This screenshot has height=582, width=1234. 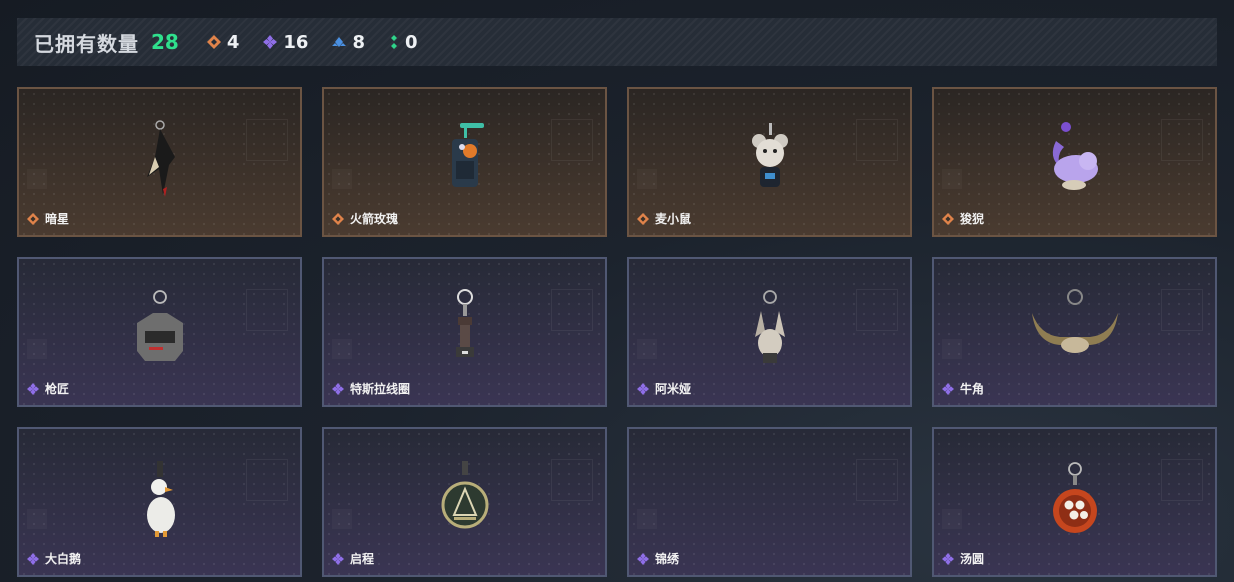 I want to click on charm-name: 锦绣, so click(x=667, y=559).